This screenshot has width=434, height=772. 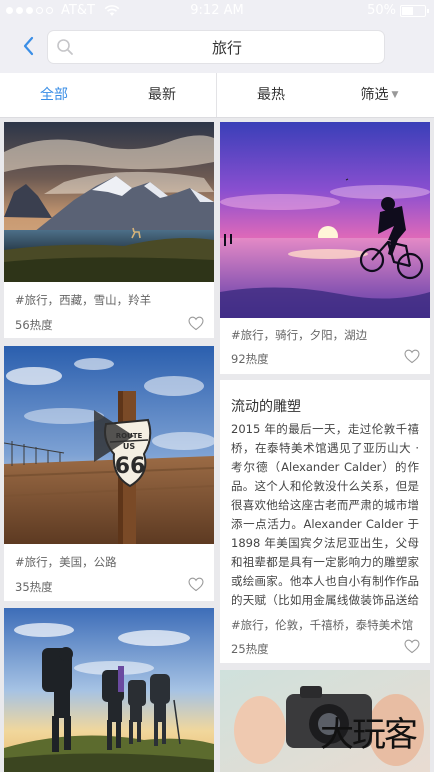 I want to click on hikers-photo, so click(x=109, y=690).